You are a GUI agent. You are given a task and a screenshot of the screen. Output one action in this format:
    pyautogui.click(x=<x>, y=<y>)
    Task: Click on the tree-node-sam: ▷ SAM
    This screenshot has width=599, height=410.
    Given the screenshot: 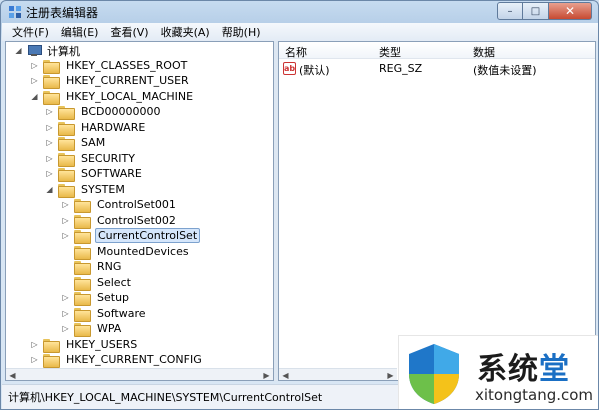 What is the action you would take?
    pyautogui.click(x=76, y=143)
    